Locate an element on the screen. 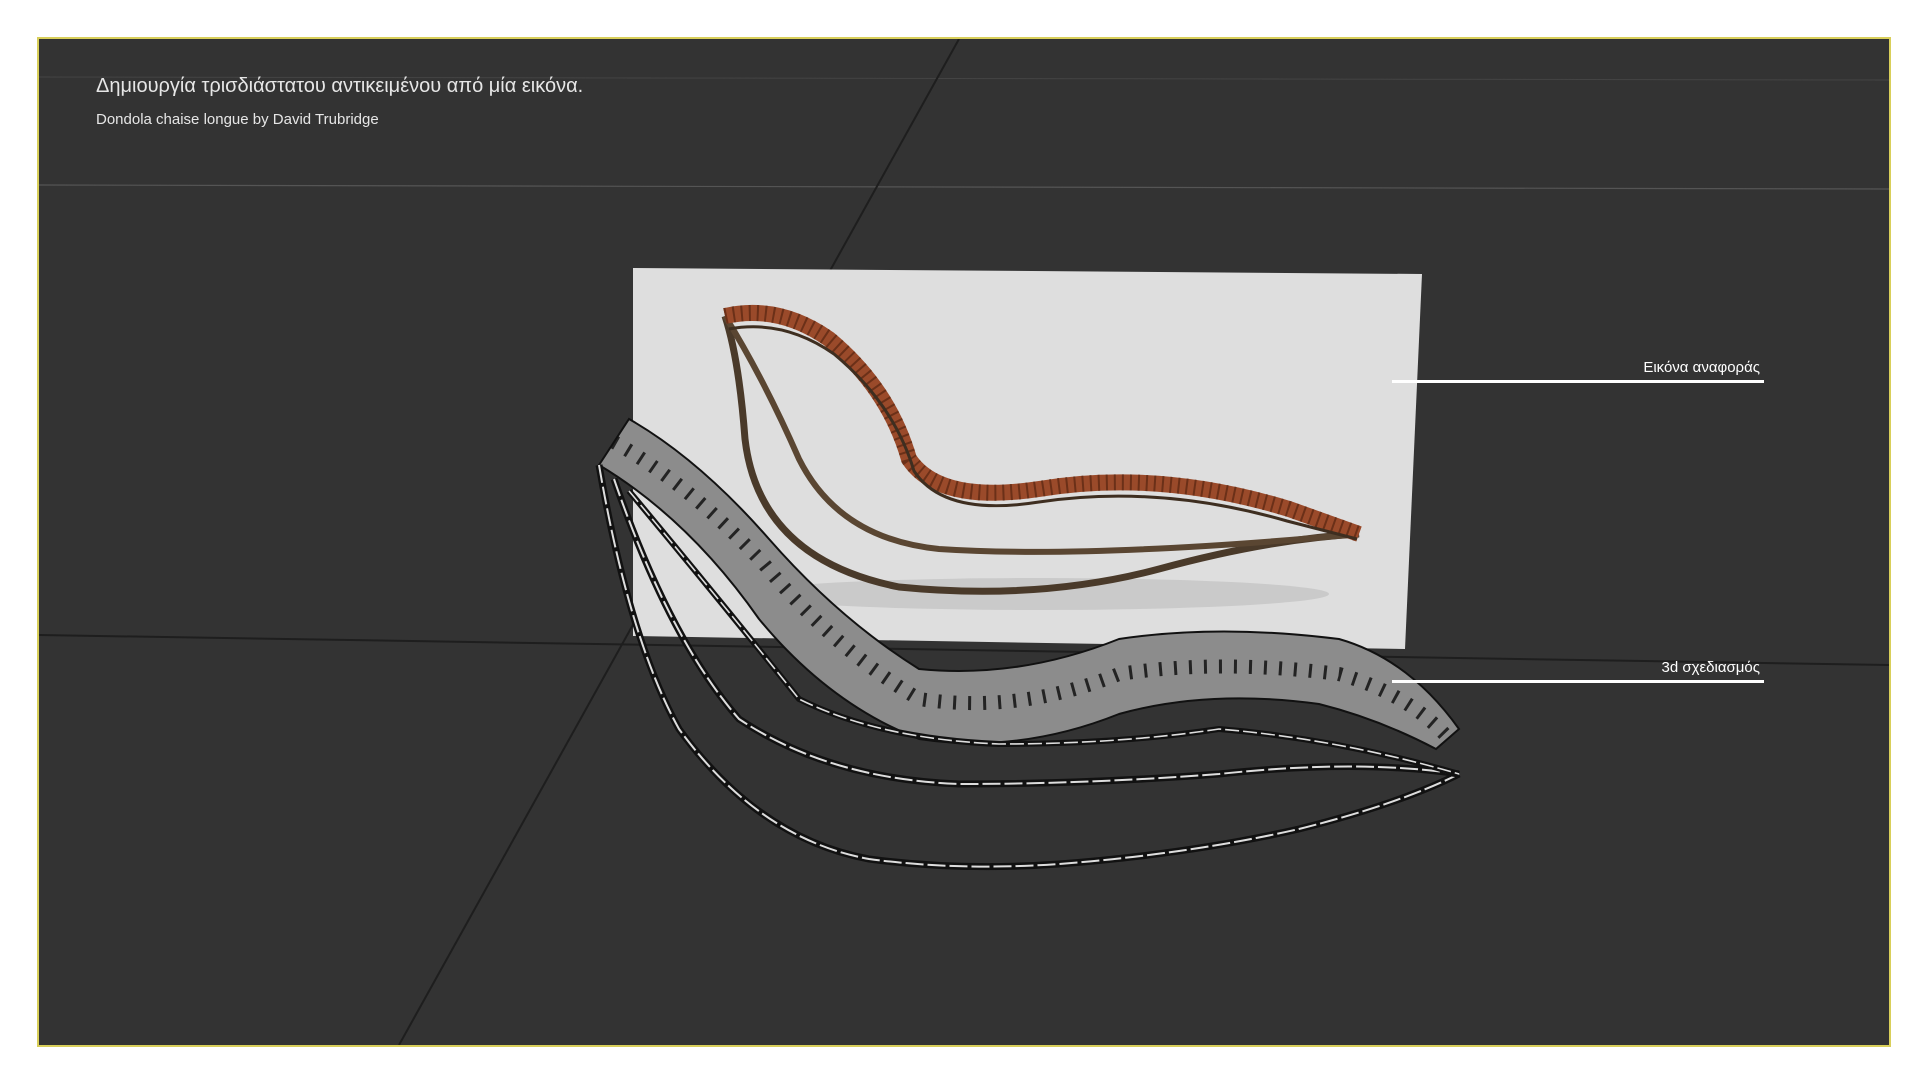 The height and width of the screenshot is (1080, 1920). model-leader-line is located at coordinates (1578, 681).